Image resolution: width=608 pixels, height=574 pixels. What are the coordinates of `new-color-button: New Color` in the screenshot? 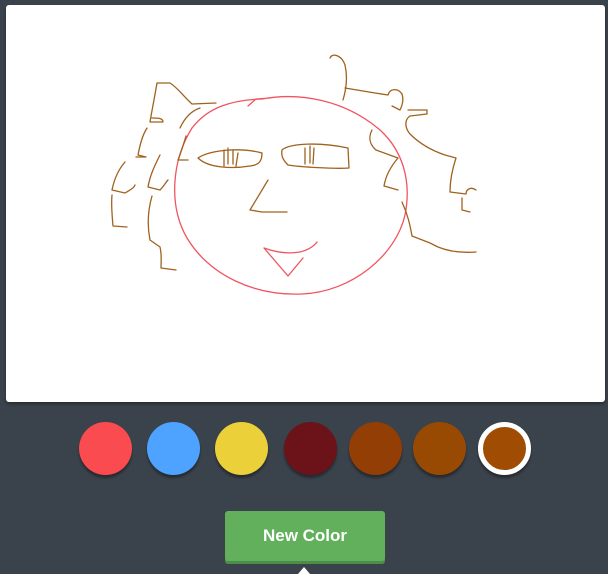 It's located at (305, 536).